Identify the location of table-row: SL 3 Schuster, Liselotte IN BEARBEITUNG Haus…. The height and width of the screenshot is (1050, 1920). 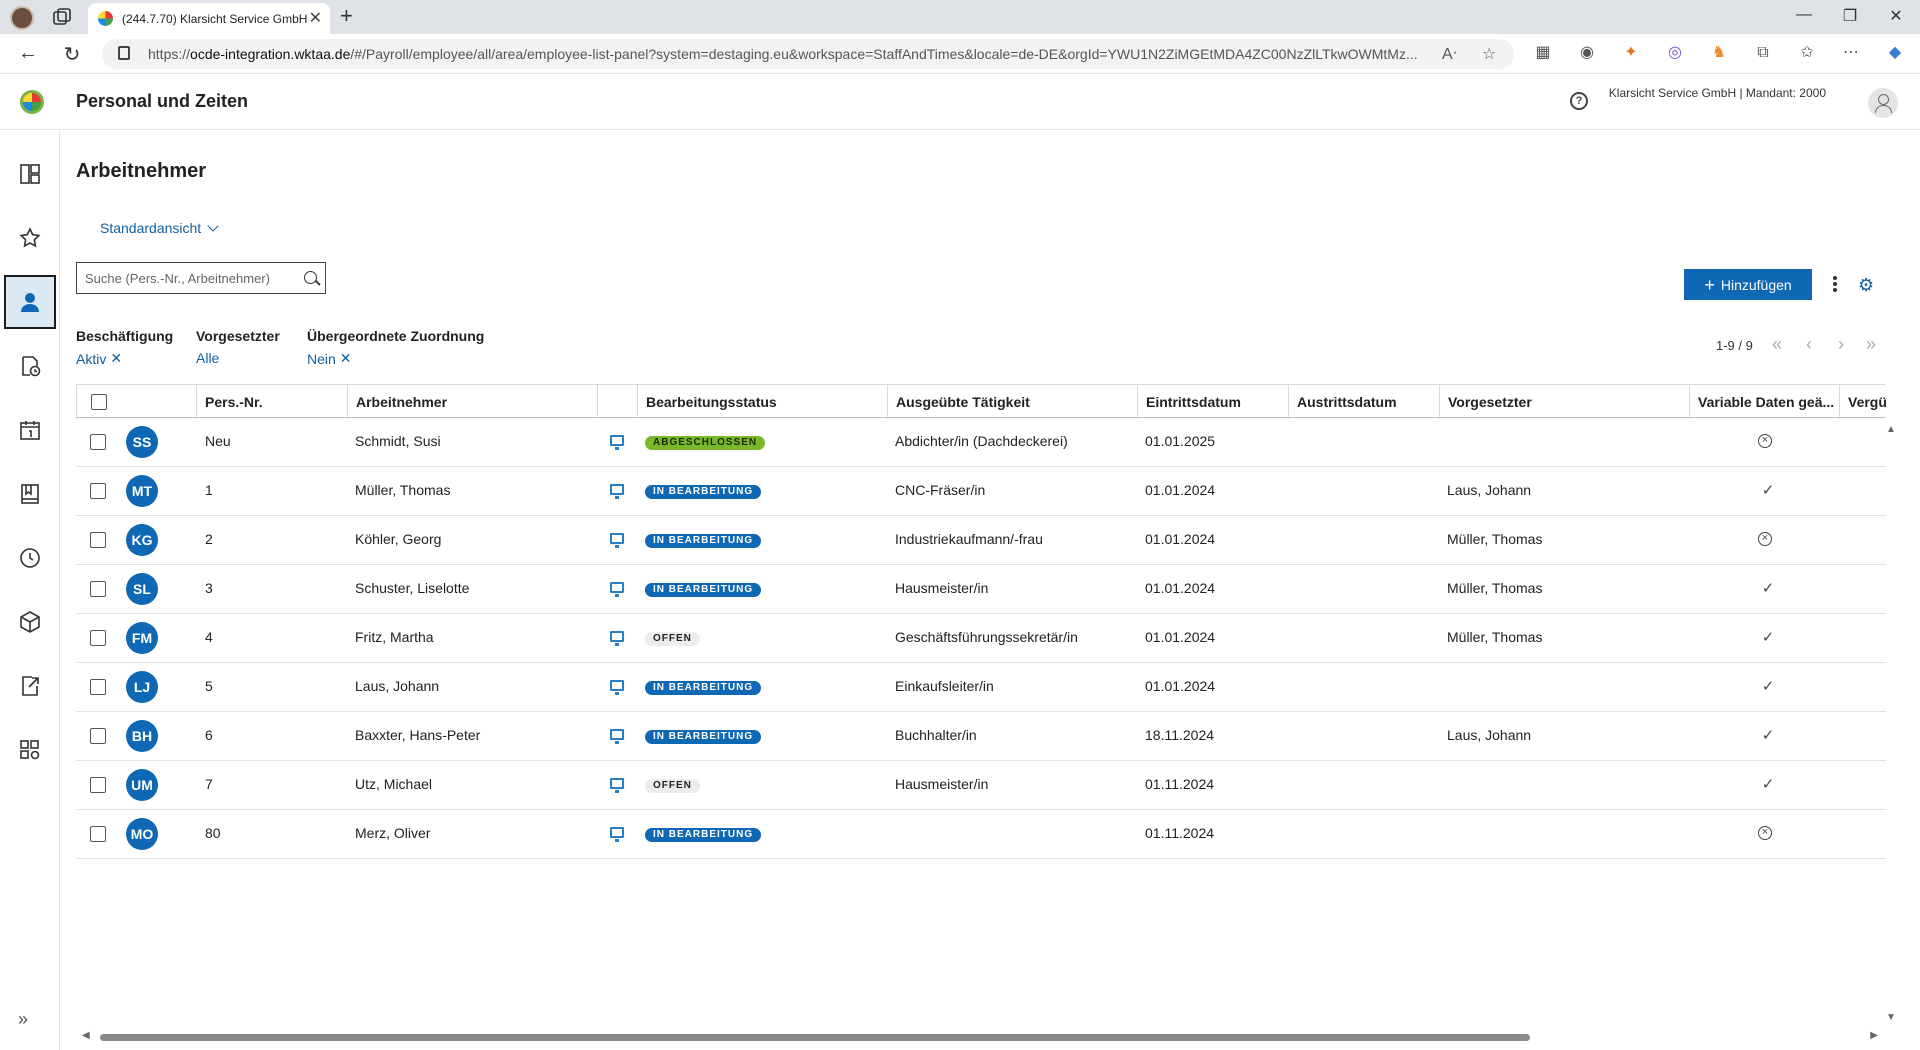
(981, 589).